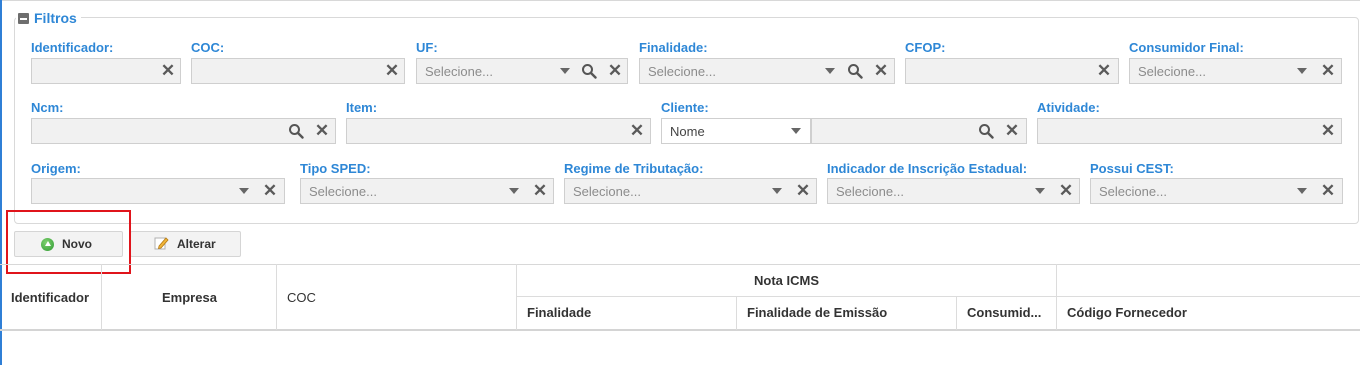 The height and width of the screenshot is (365, 1360). I want to click on cliente-type-value: Nome, so click(687, 131).